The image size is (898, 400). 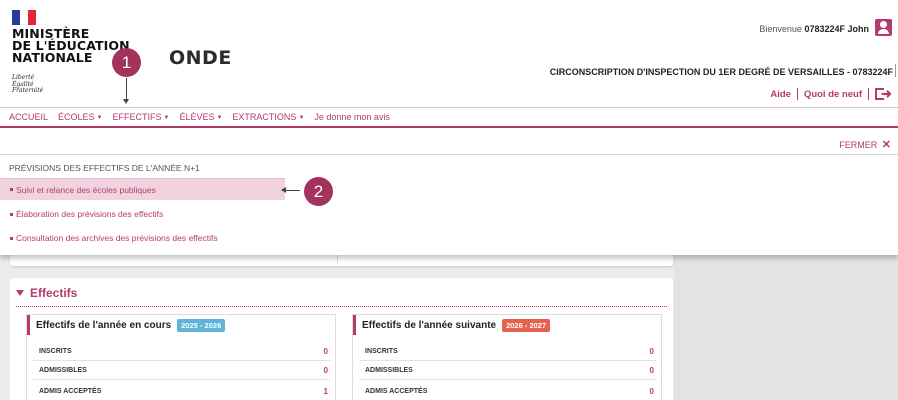 I want to click on section-title: Effectifs, so click(x=54, y=293).